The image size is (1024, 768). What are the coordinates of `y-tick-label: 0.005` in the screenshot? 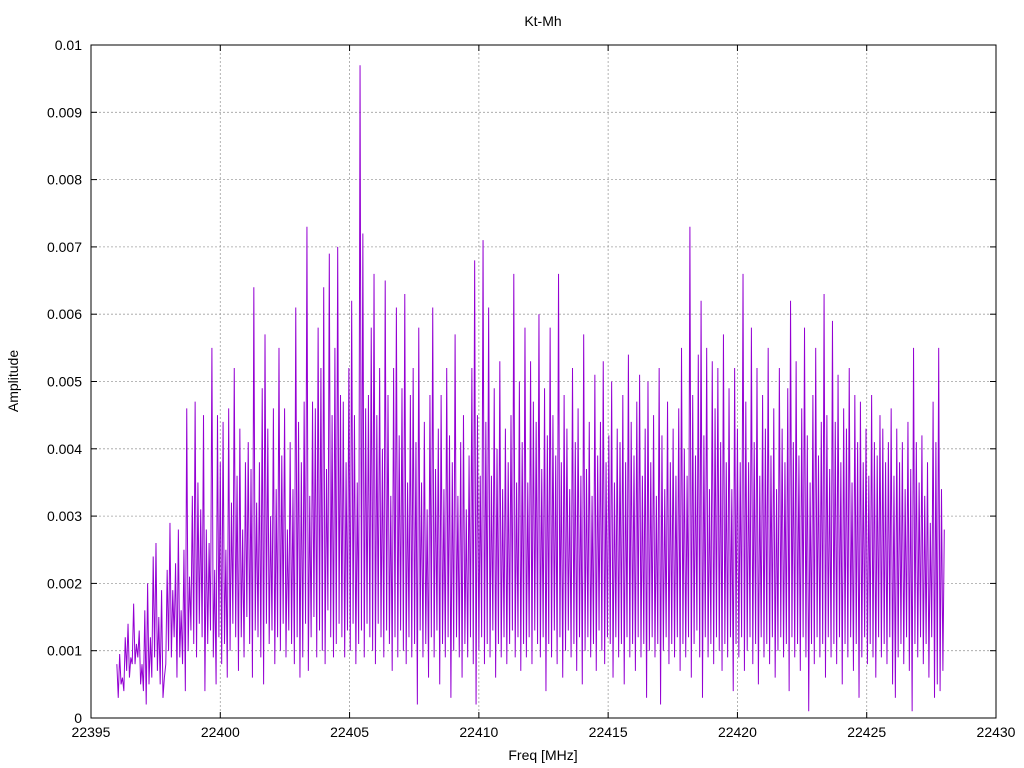 It's located at (64, 382).